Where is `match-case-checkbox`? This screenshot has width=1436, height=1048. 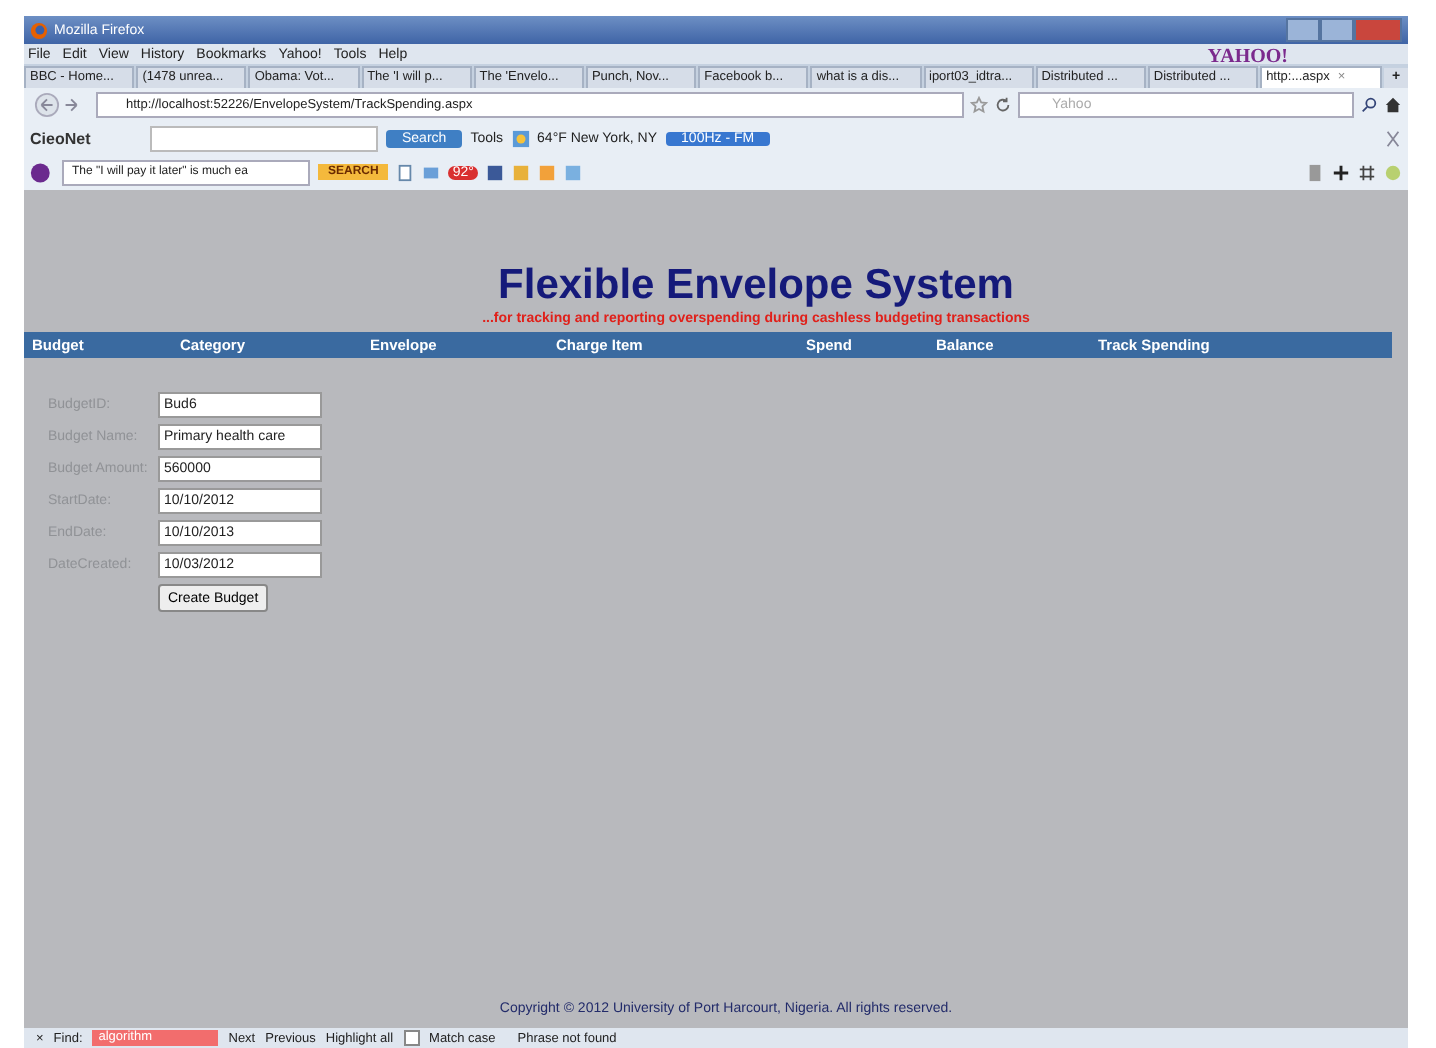 match-case-checkbox is located at coordinates (411, 1038).